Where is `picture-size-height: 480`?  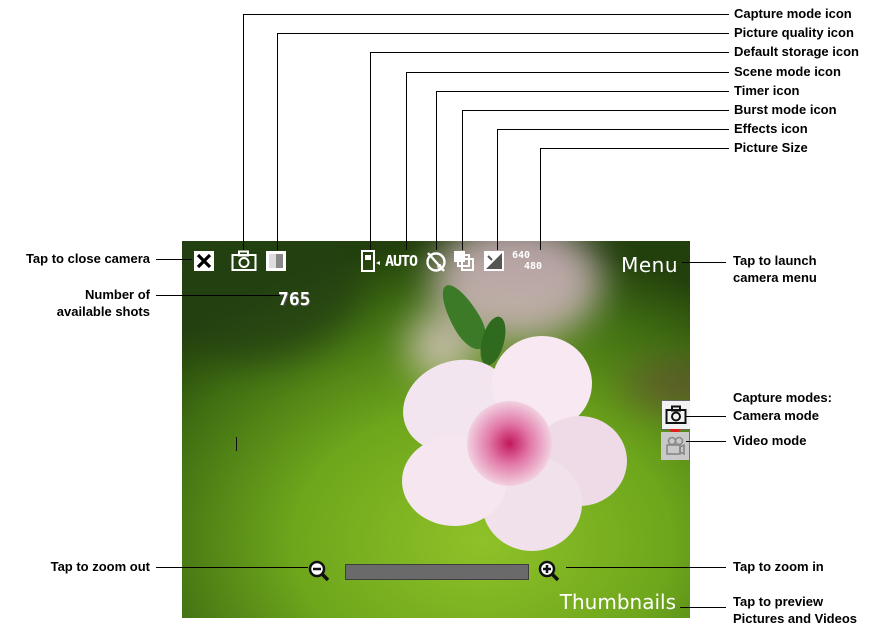 picture-size-height: 480 is located at coordinates (533, 266).